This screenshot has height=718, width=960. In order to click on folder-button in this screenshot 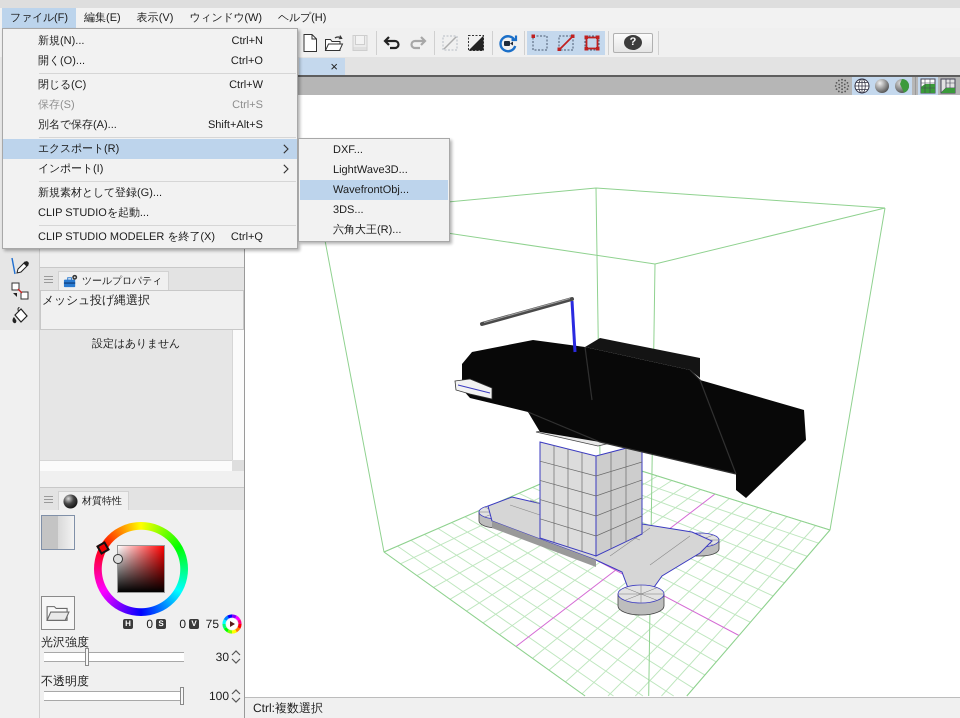, I will do `click(58, 613)`.